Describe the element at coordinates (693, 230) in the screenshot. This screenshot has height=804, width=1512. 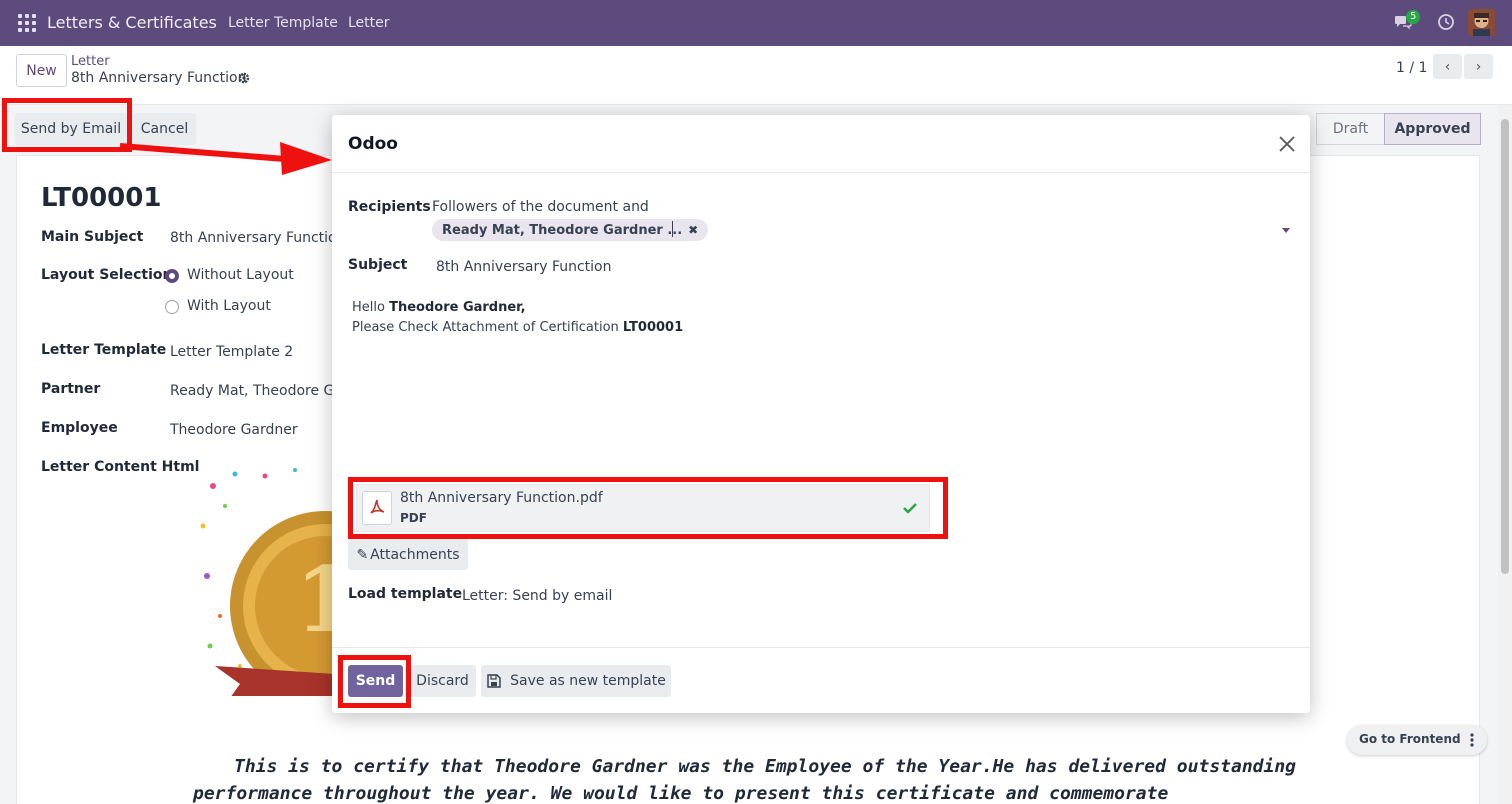
I see `remove-tag-icon: ✖` at that location.